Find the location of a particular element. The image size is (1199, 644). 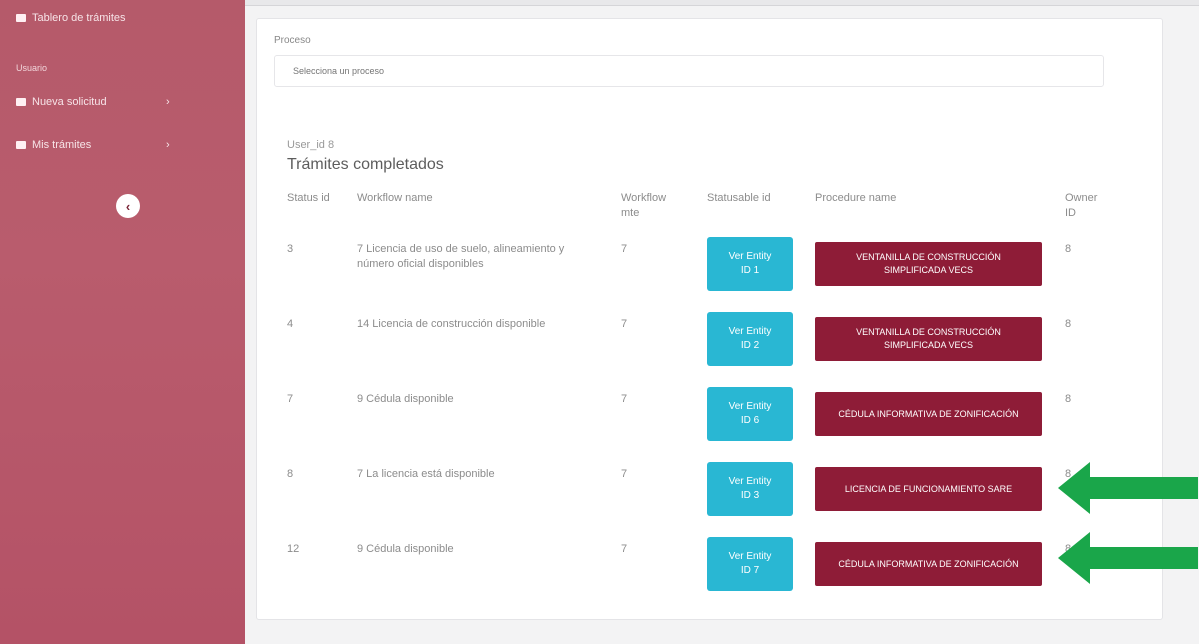

sidebar-item-nueva-solicitud: Nueva solicitud › is located at coordinates (93, 102).